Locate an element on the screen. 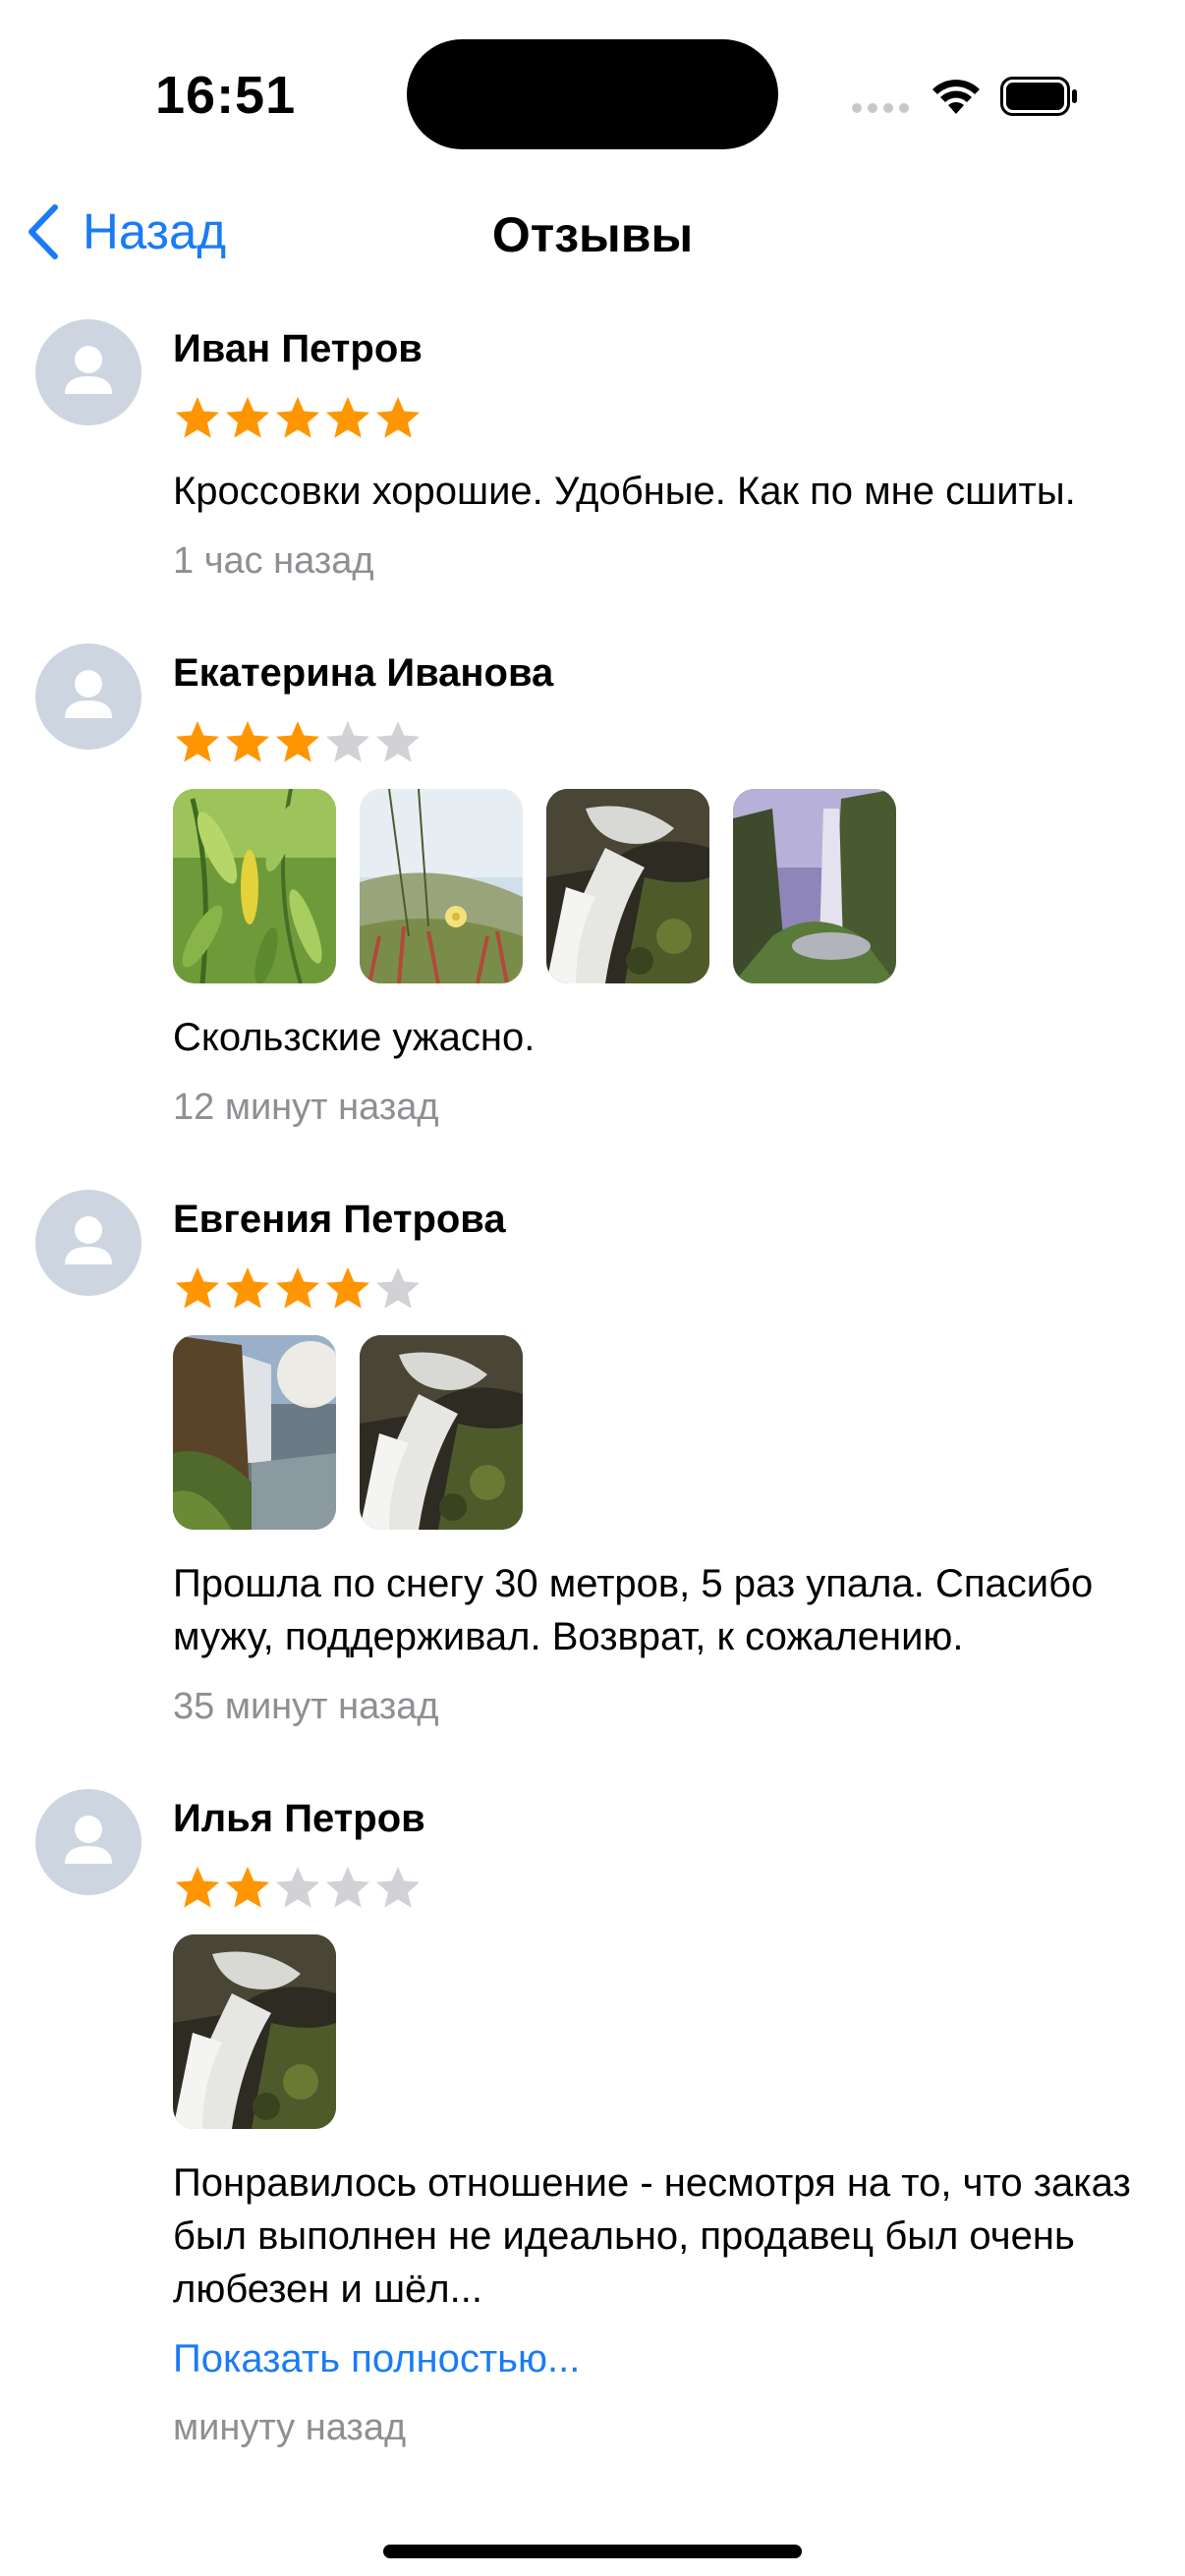 This screenshot has height=2576, width=1185. battery-icon is located at coordinates (1038, 96).